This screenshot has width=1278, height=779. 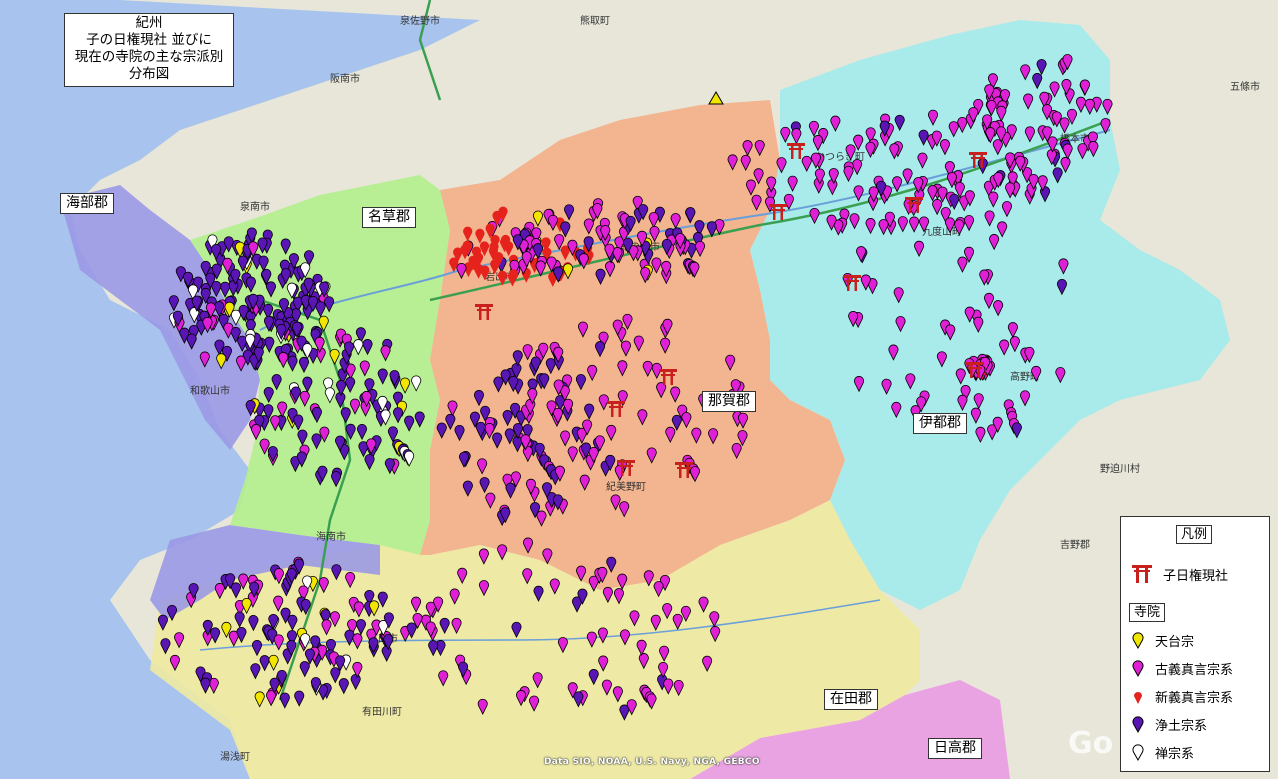 What do you see at coordinates (389, 217) in the screenshot?
I see `district-label-nagusa: 名草郡` at bounding box center [389, 217].